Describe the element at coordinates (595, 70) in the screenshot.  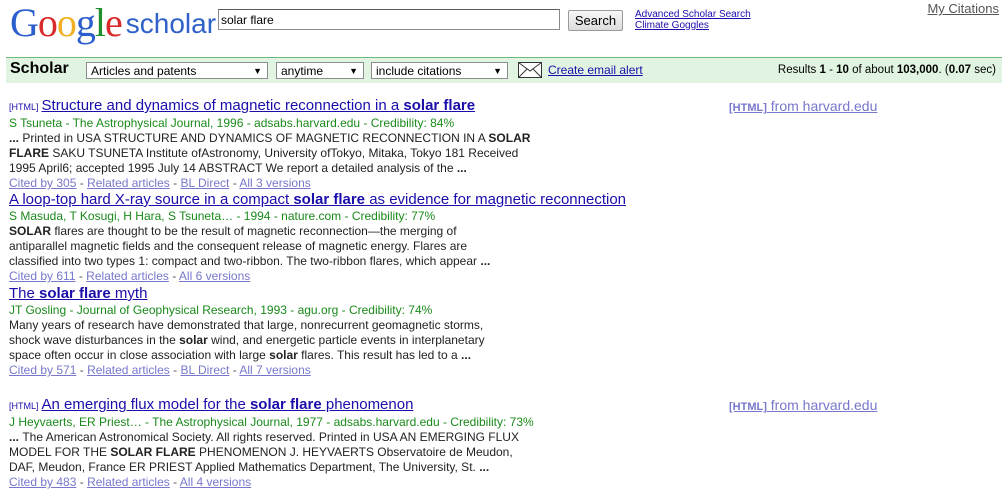
I see `create-email-alert-link: Create email alert` at that location.